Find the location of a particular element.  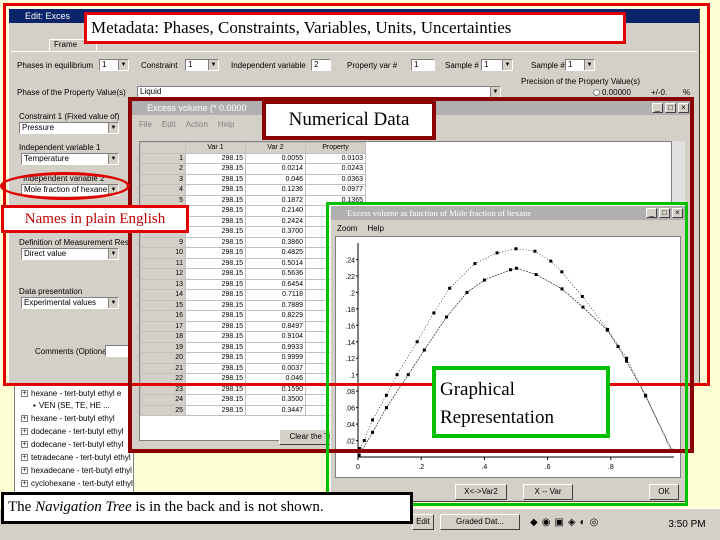

tree-item: + tetradecane - tert-butyl ethyl is located at coordinates (76, 457).